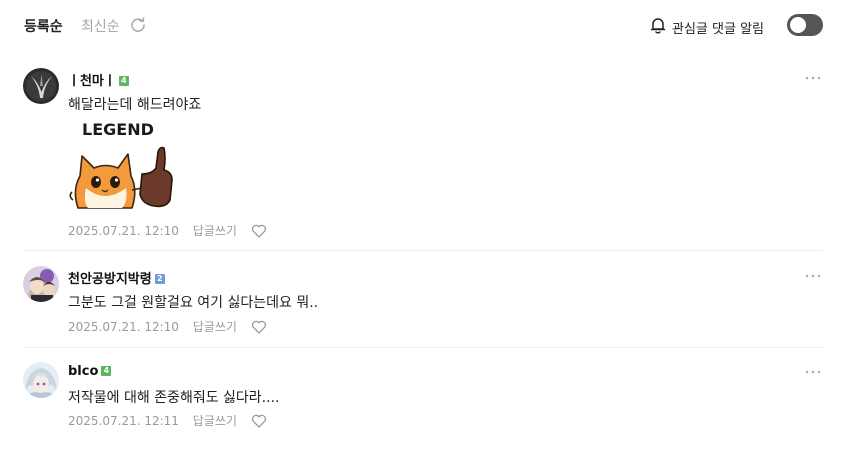 The width and height of the screenshot is (845, 463). I want to click on comment-nickname: blco 4, so click(90, 371).